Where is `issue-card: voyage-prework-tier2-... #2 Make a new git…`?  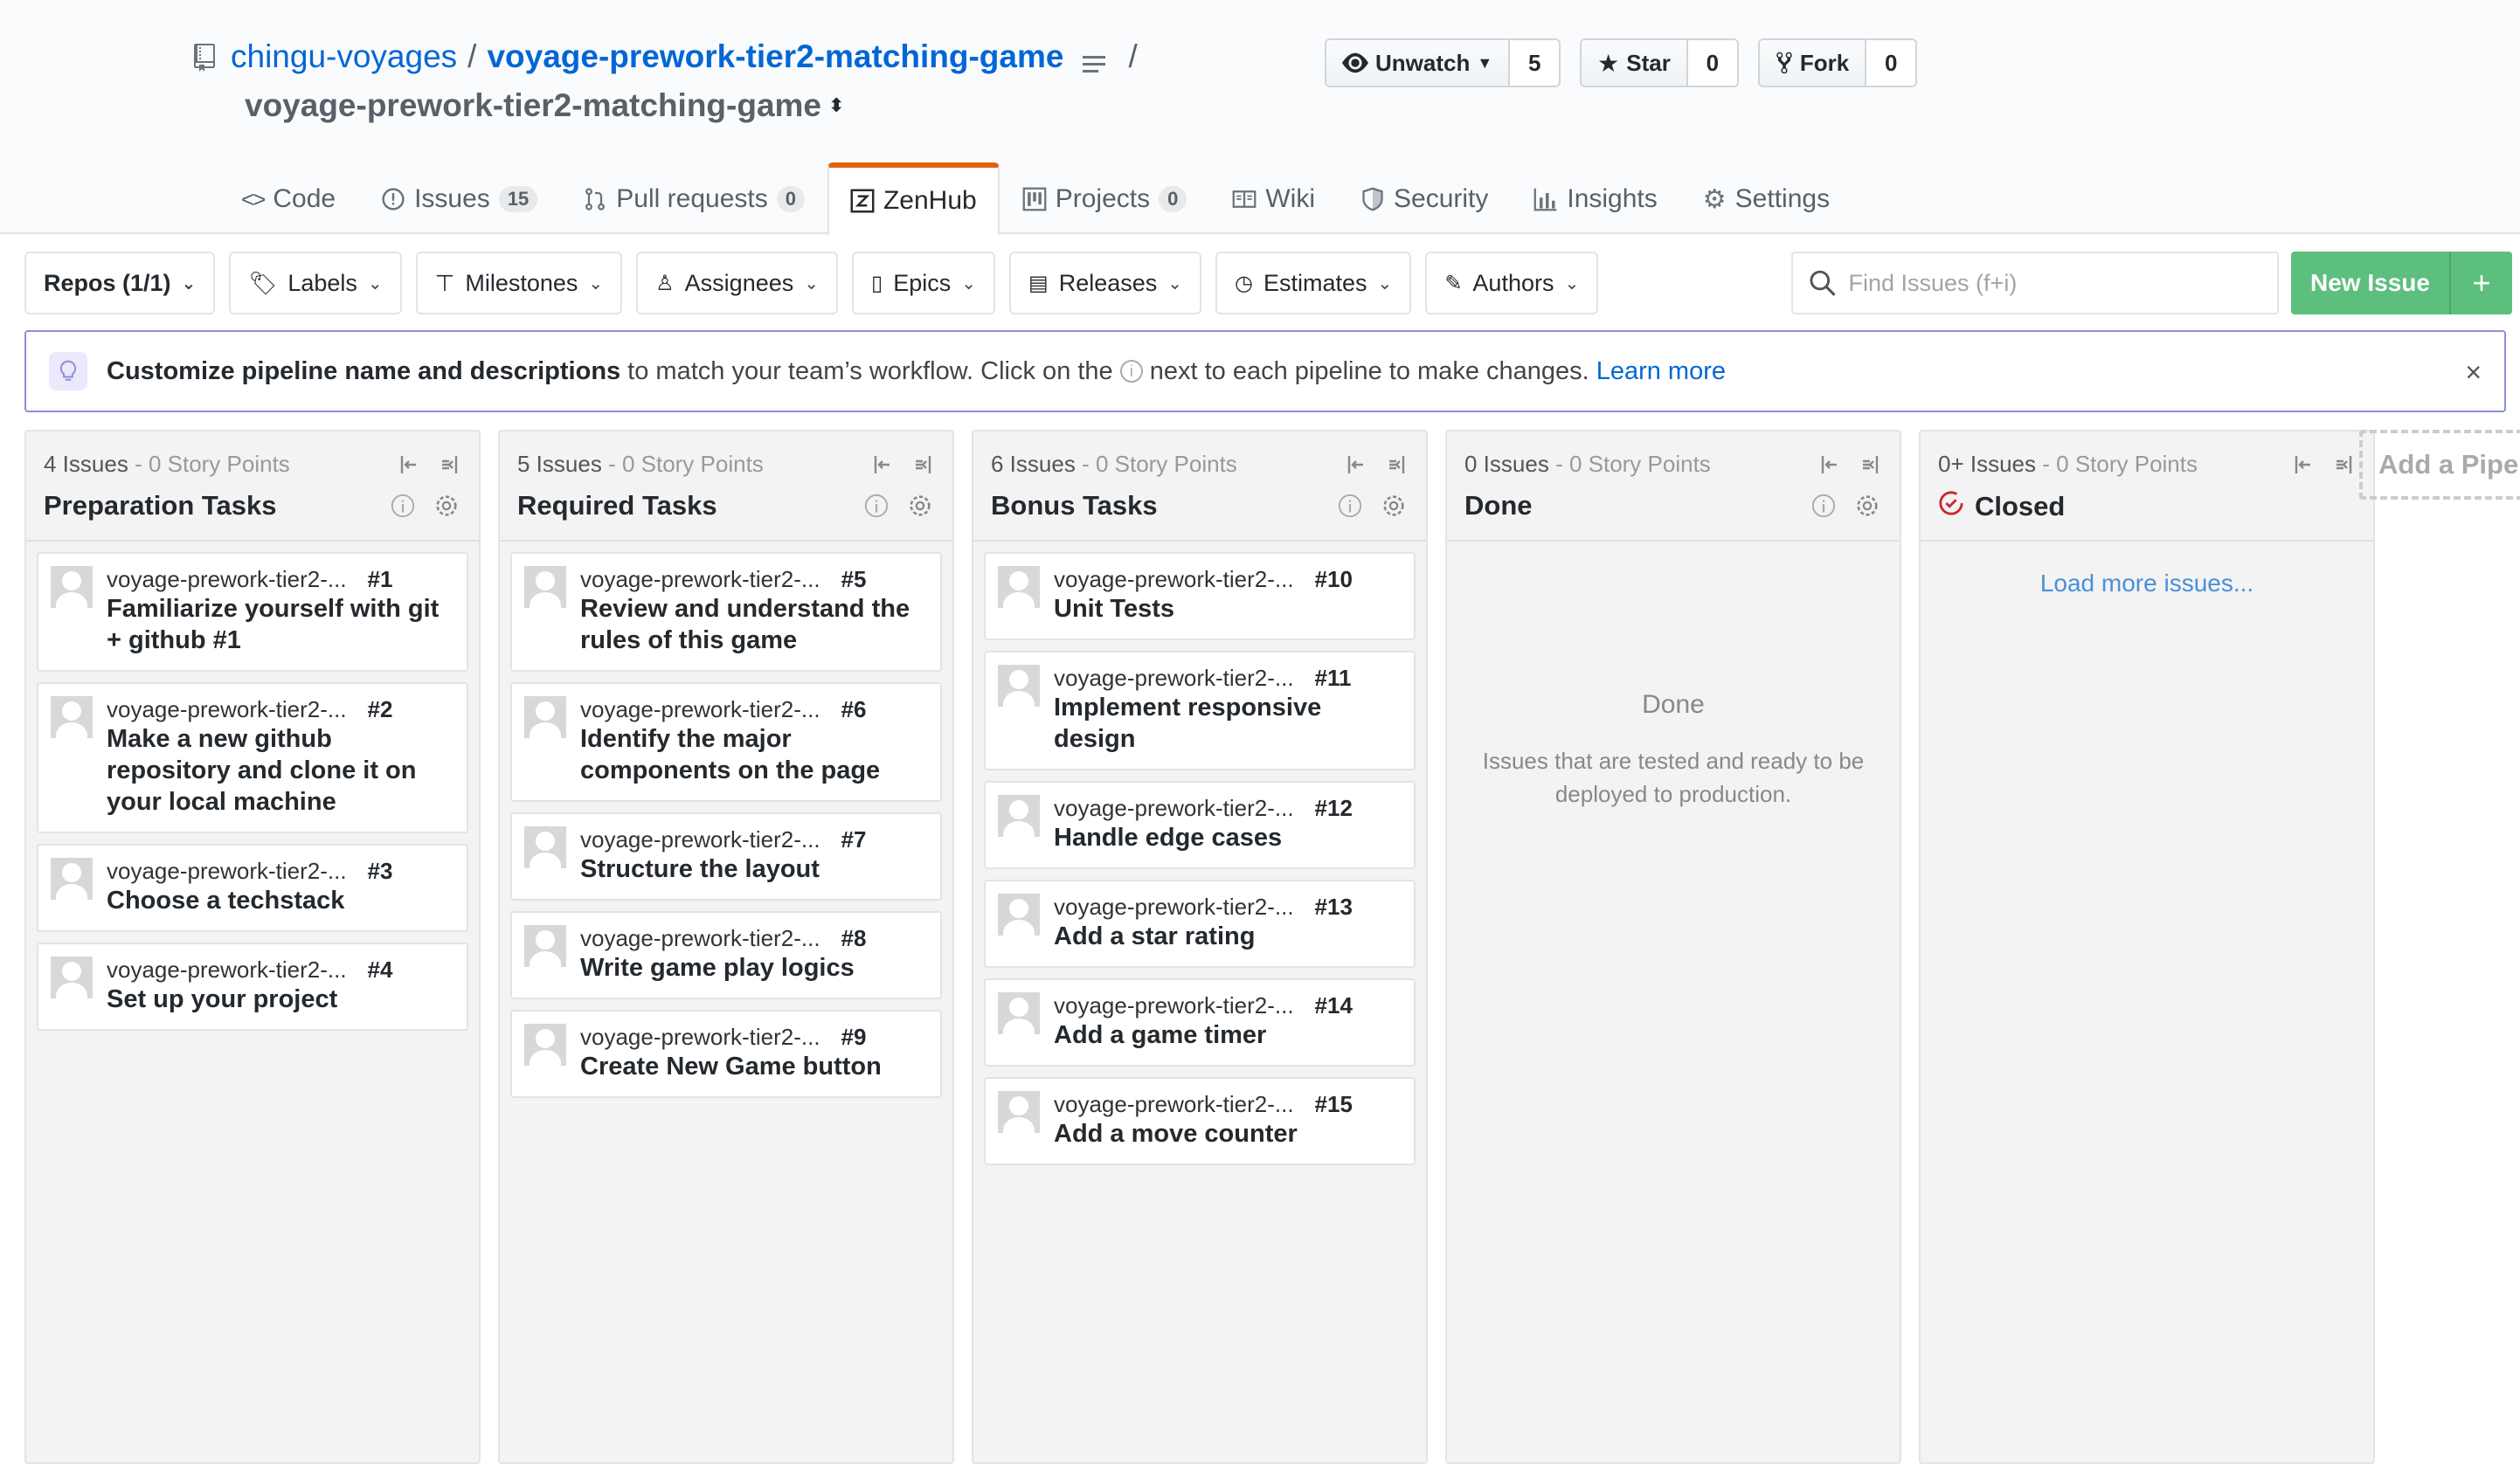
issue-card: voyage-prework-tier2-... #2 Make a new git… is located at coordinates (252, 757).